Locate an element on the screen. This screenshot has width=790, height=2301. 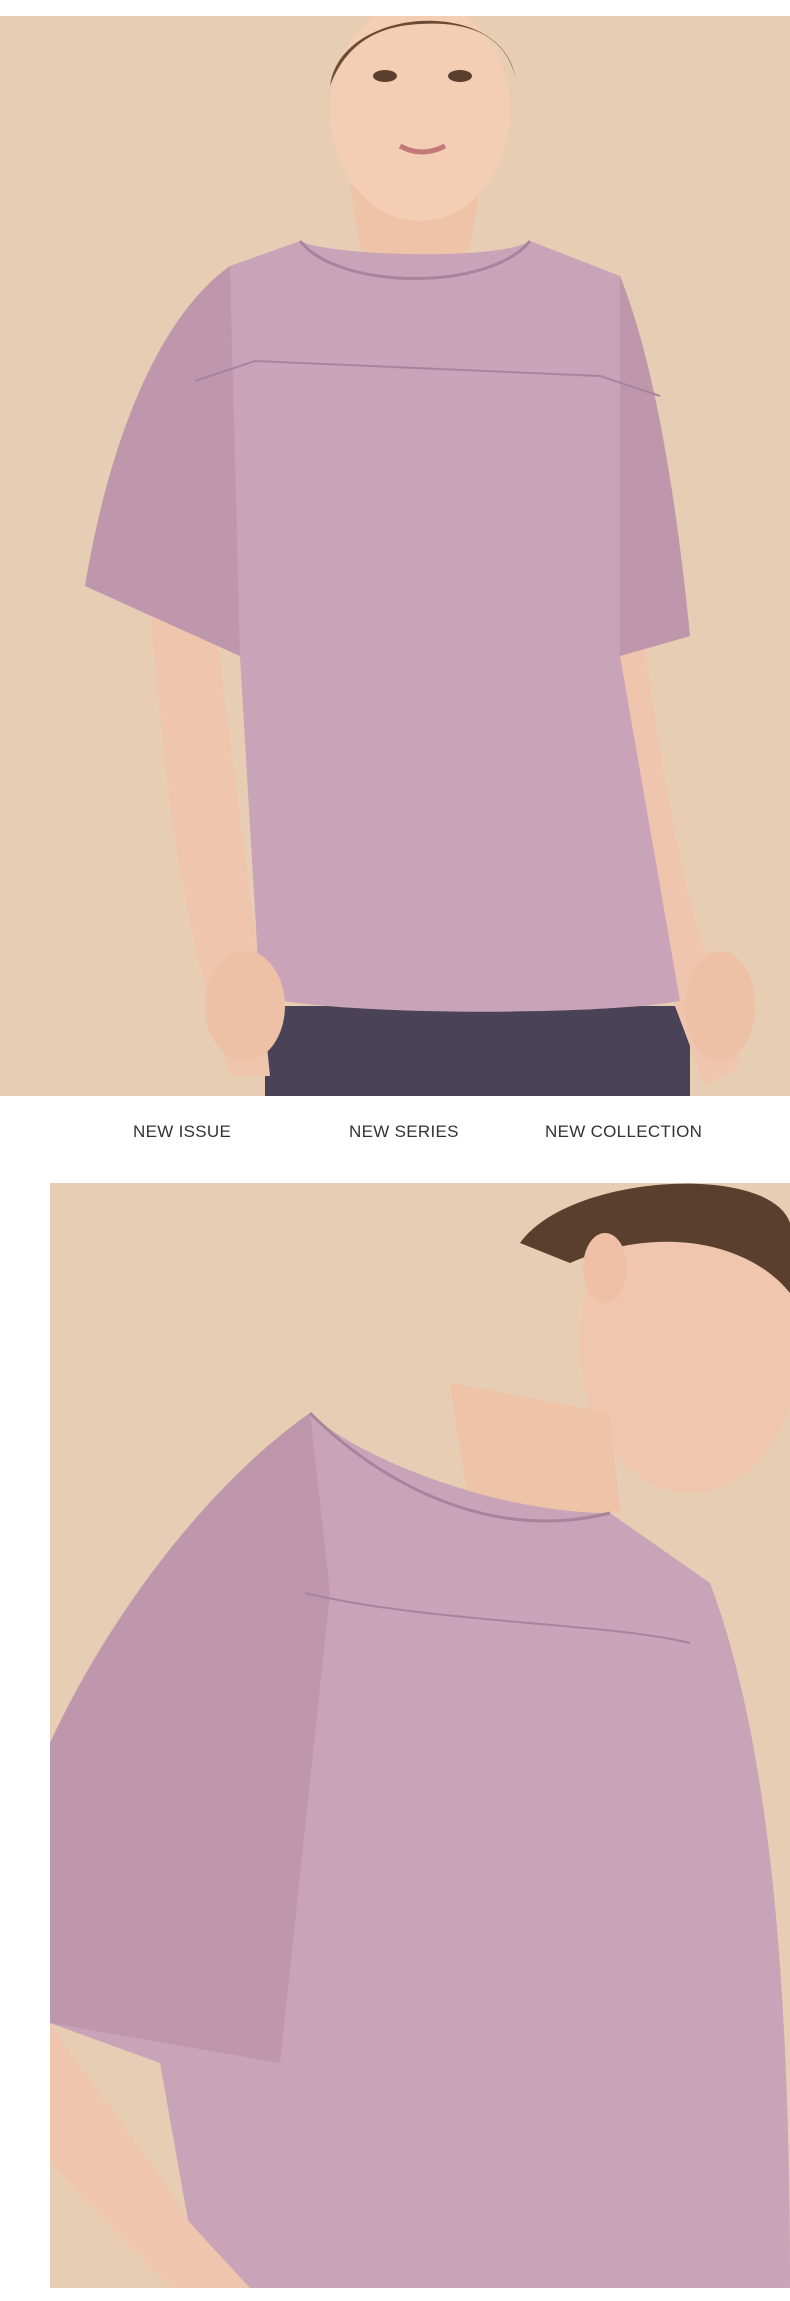
tab-new-collection: NEW COLLECTION is located at coordinates (623, 1132).